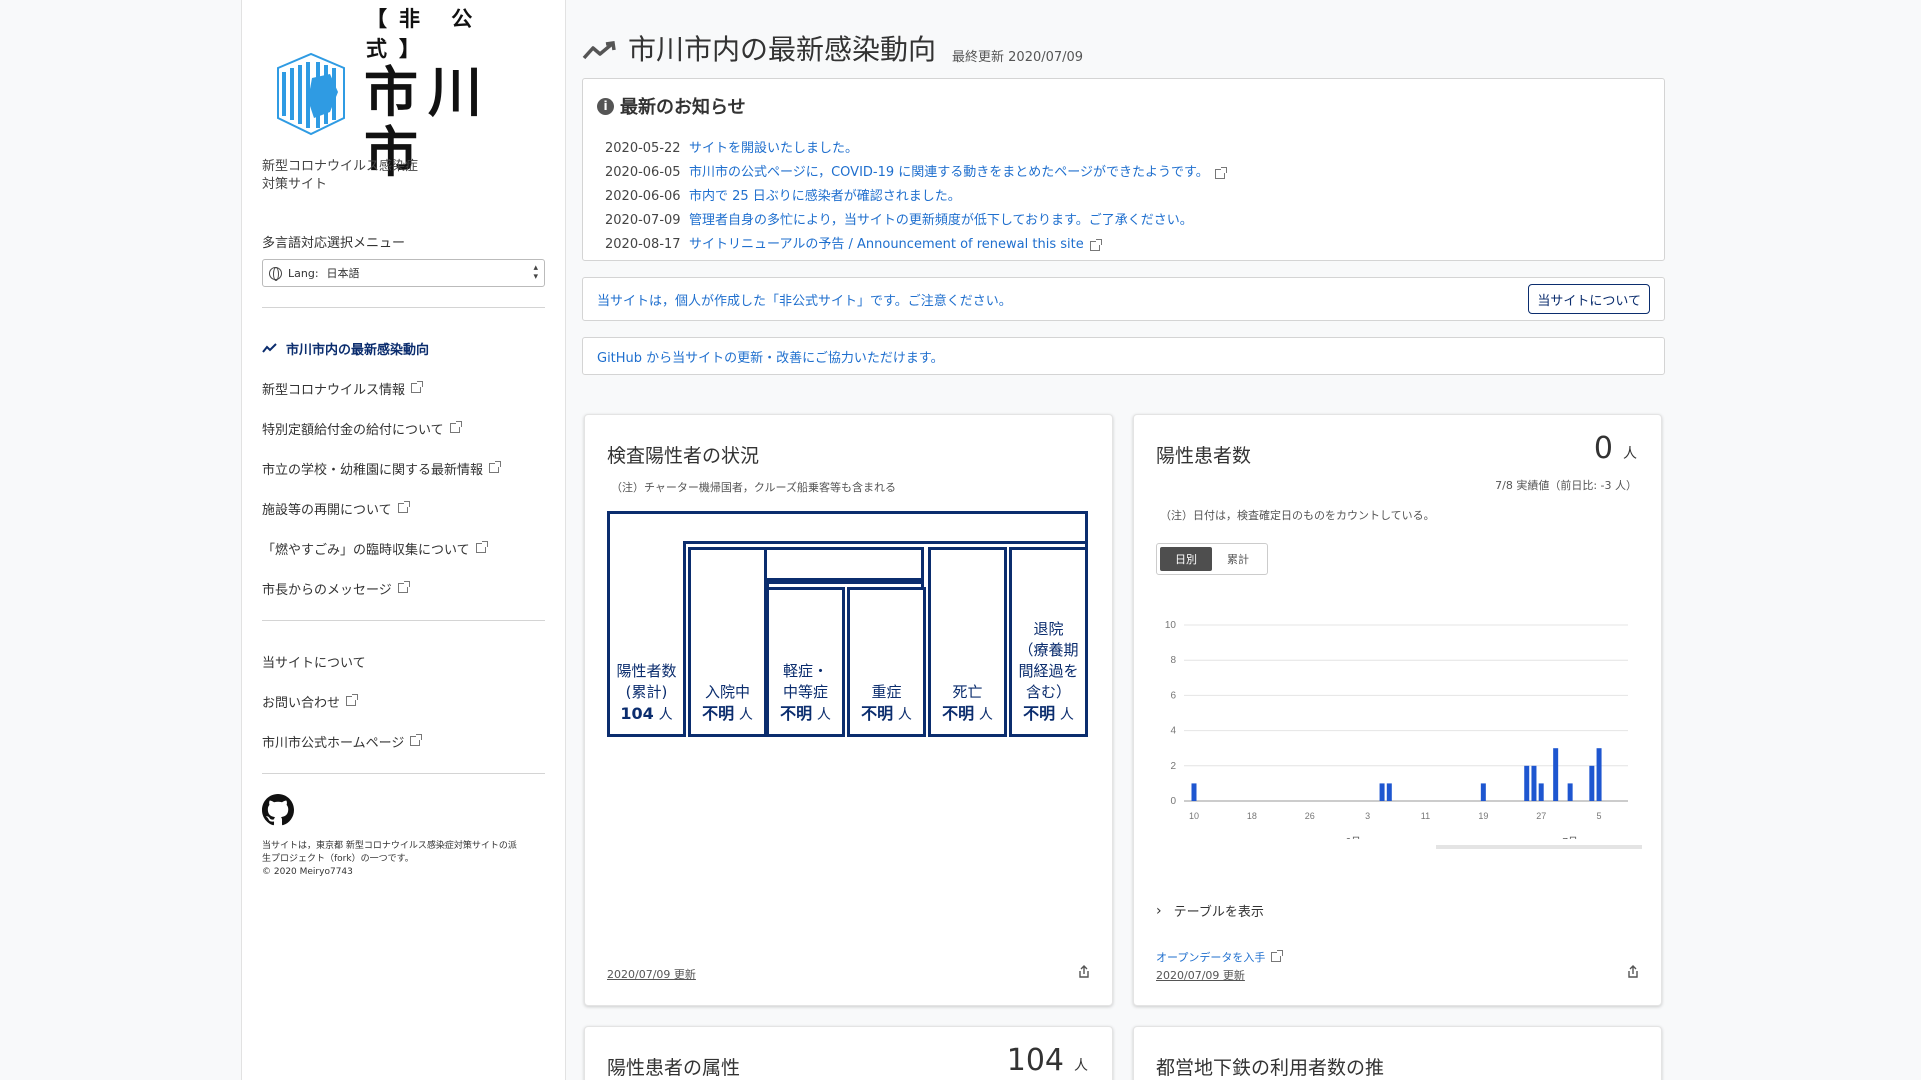 This screenshot has height=1080, width=1921. Describe the element at coordinates (727, 692) in the screenshot. I see `flow-box-label-line: 入院中` at that location.